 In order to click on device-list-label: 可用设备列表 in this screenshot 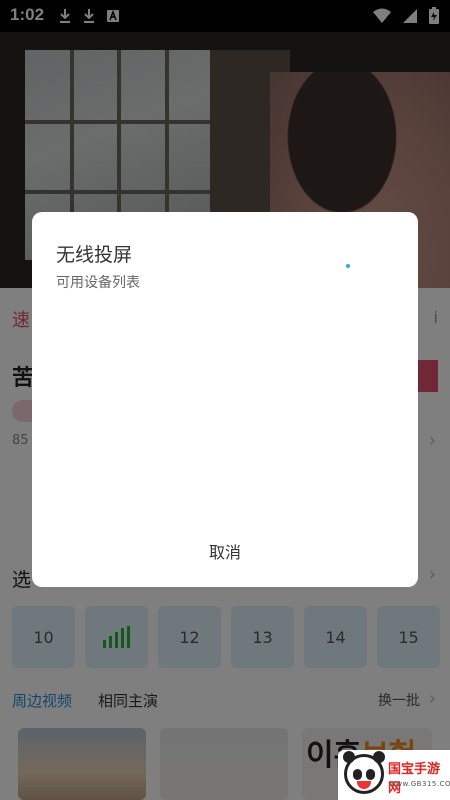, I will do `click(98, 283)`.